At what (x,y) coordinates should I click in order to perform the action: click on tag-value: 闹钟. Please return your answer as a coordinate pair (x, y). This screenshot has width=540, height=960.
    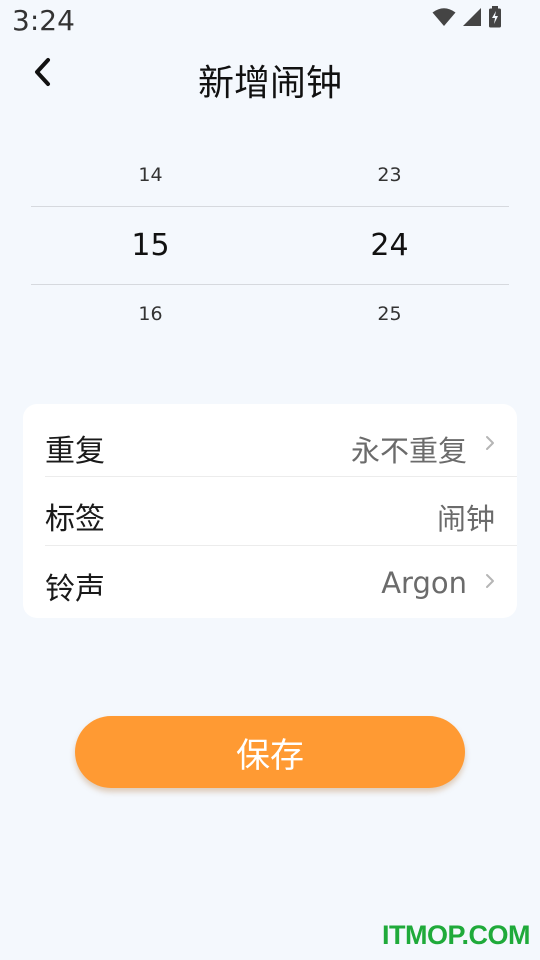
    Looking at the image, I should click on (466, 517).